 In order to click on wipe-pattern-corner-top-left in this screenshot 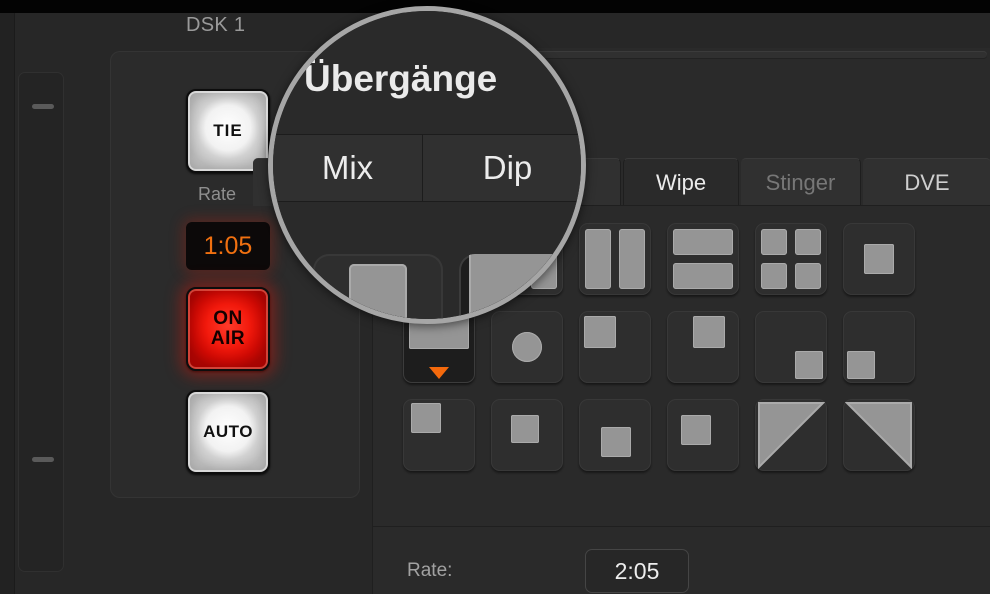, I will do `click(615, 347)`.